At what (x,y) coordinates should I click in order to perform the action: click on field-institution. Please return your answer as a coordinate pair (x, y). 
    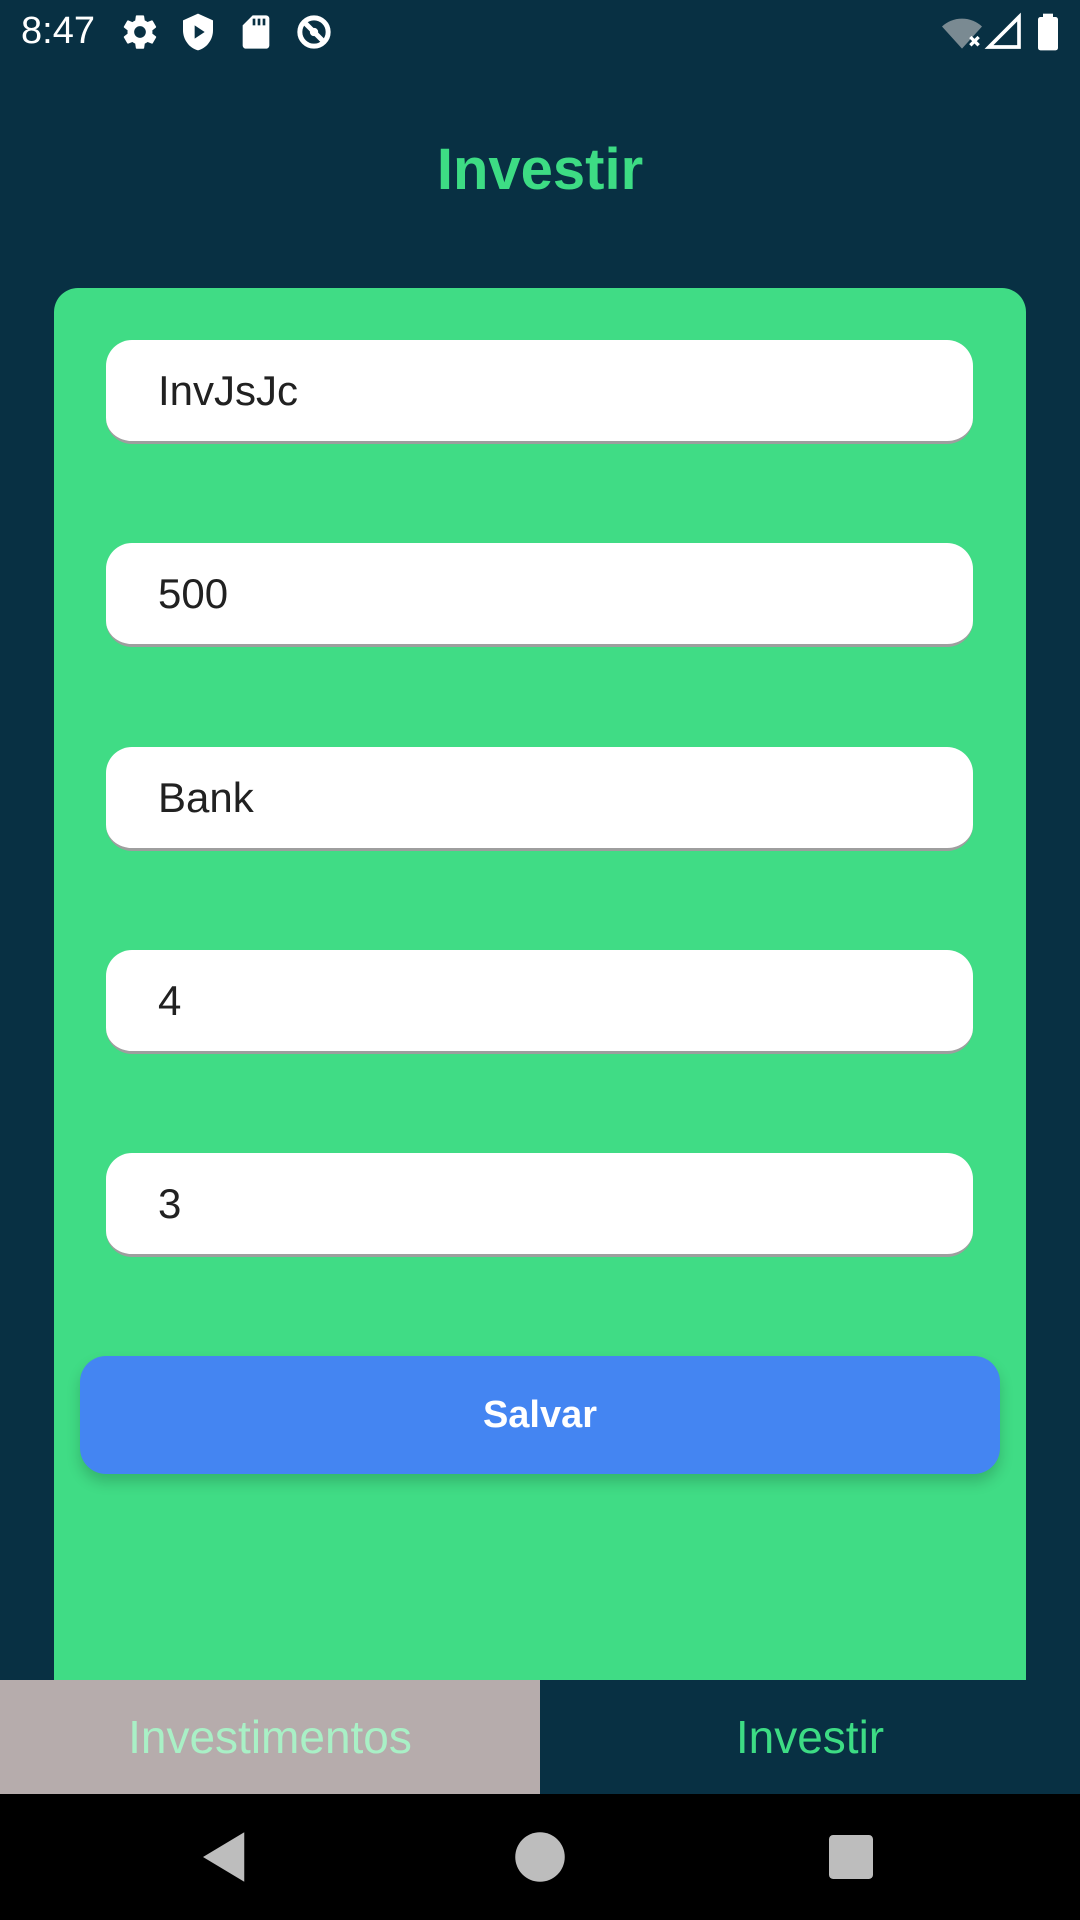
    Looking at the image, I should click on (539, 799).